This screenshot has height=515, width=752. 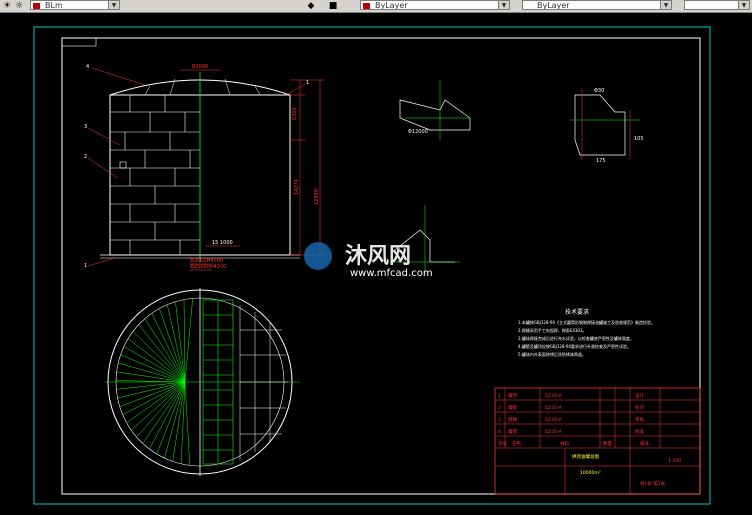 What do you see at coordinates (512, 419) in the screenshot?
I see `svg-text: 盘梯` at bounding box center [512, 419].